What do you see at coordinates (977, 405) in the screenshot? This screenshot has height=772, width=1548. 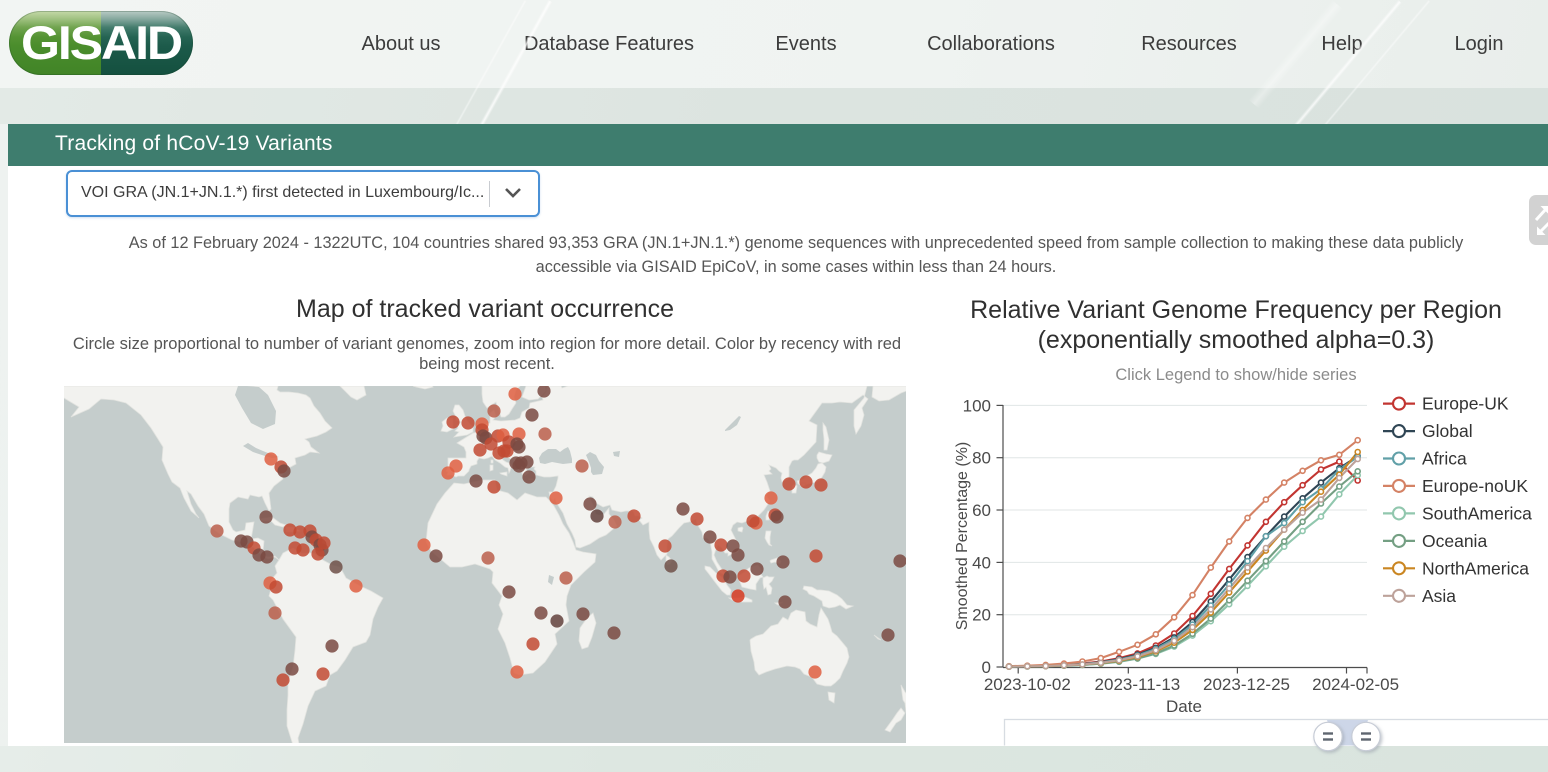 I see `svg-text: 100` at bounding box center [977, 405].